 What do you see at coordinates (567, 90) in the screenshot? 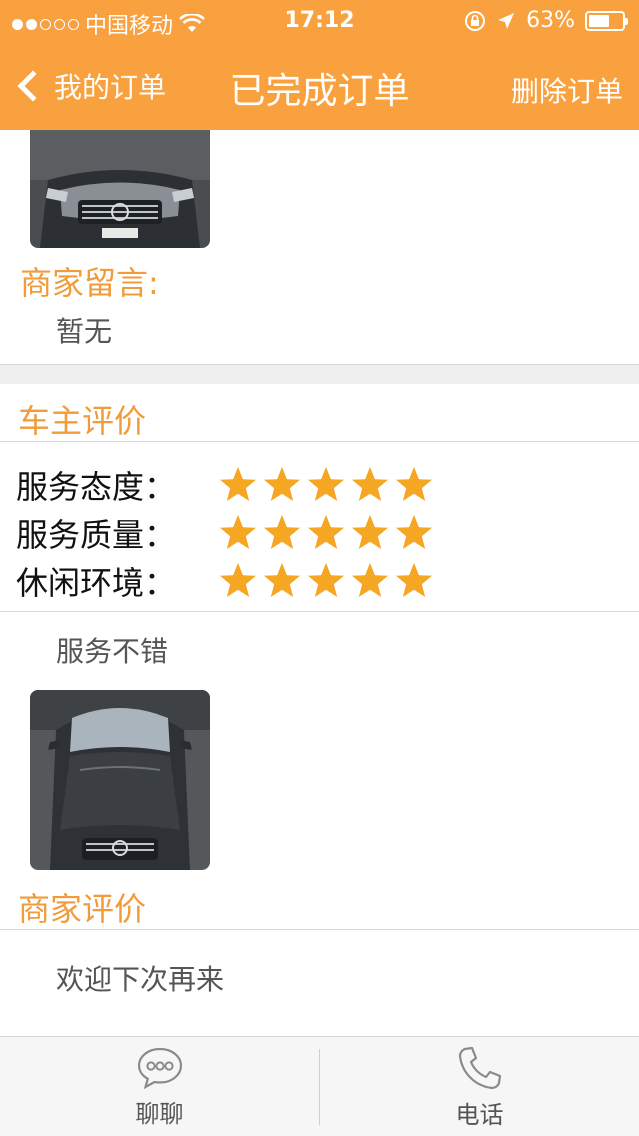
I see `delete-order-button: 删除订单` at bounding box center [567, 90].